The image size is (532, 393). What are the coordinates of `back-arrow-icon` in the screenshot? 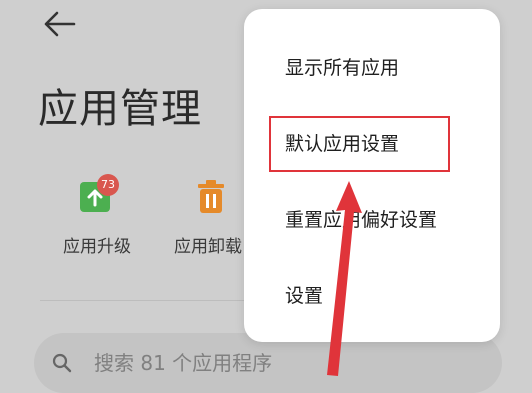 It's located at (60, 24).